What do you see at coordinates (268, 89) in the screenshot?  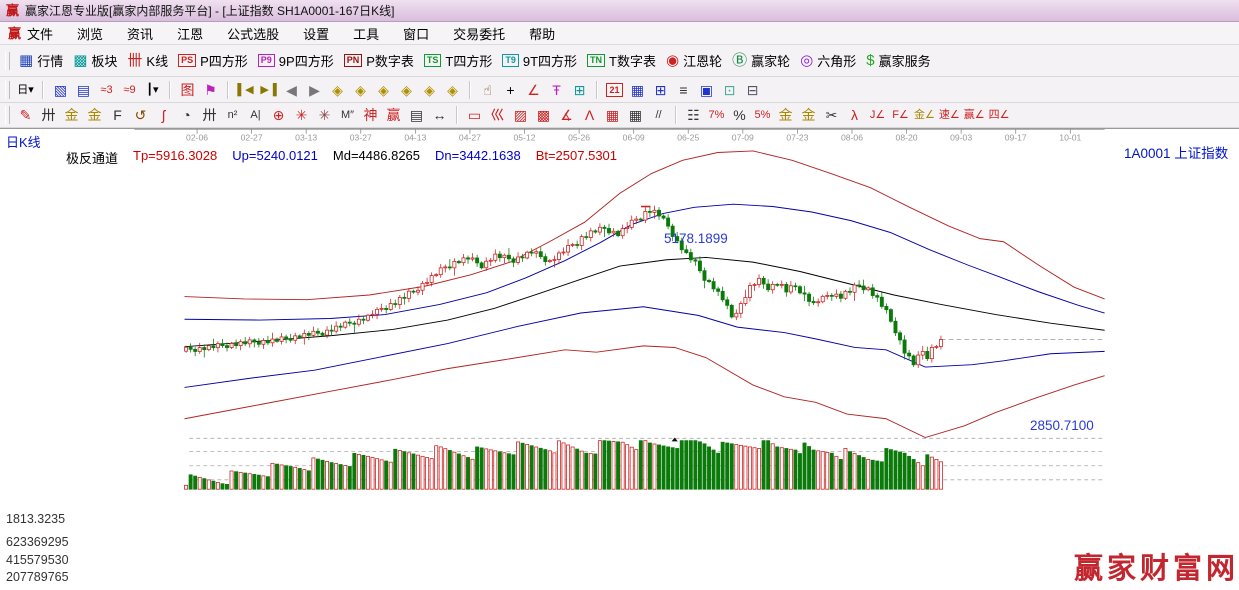 I see `seek-end-icon: ▶▐` at bounding box center [268, 89].